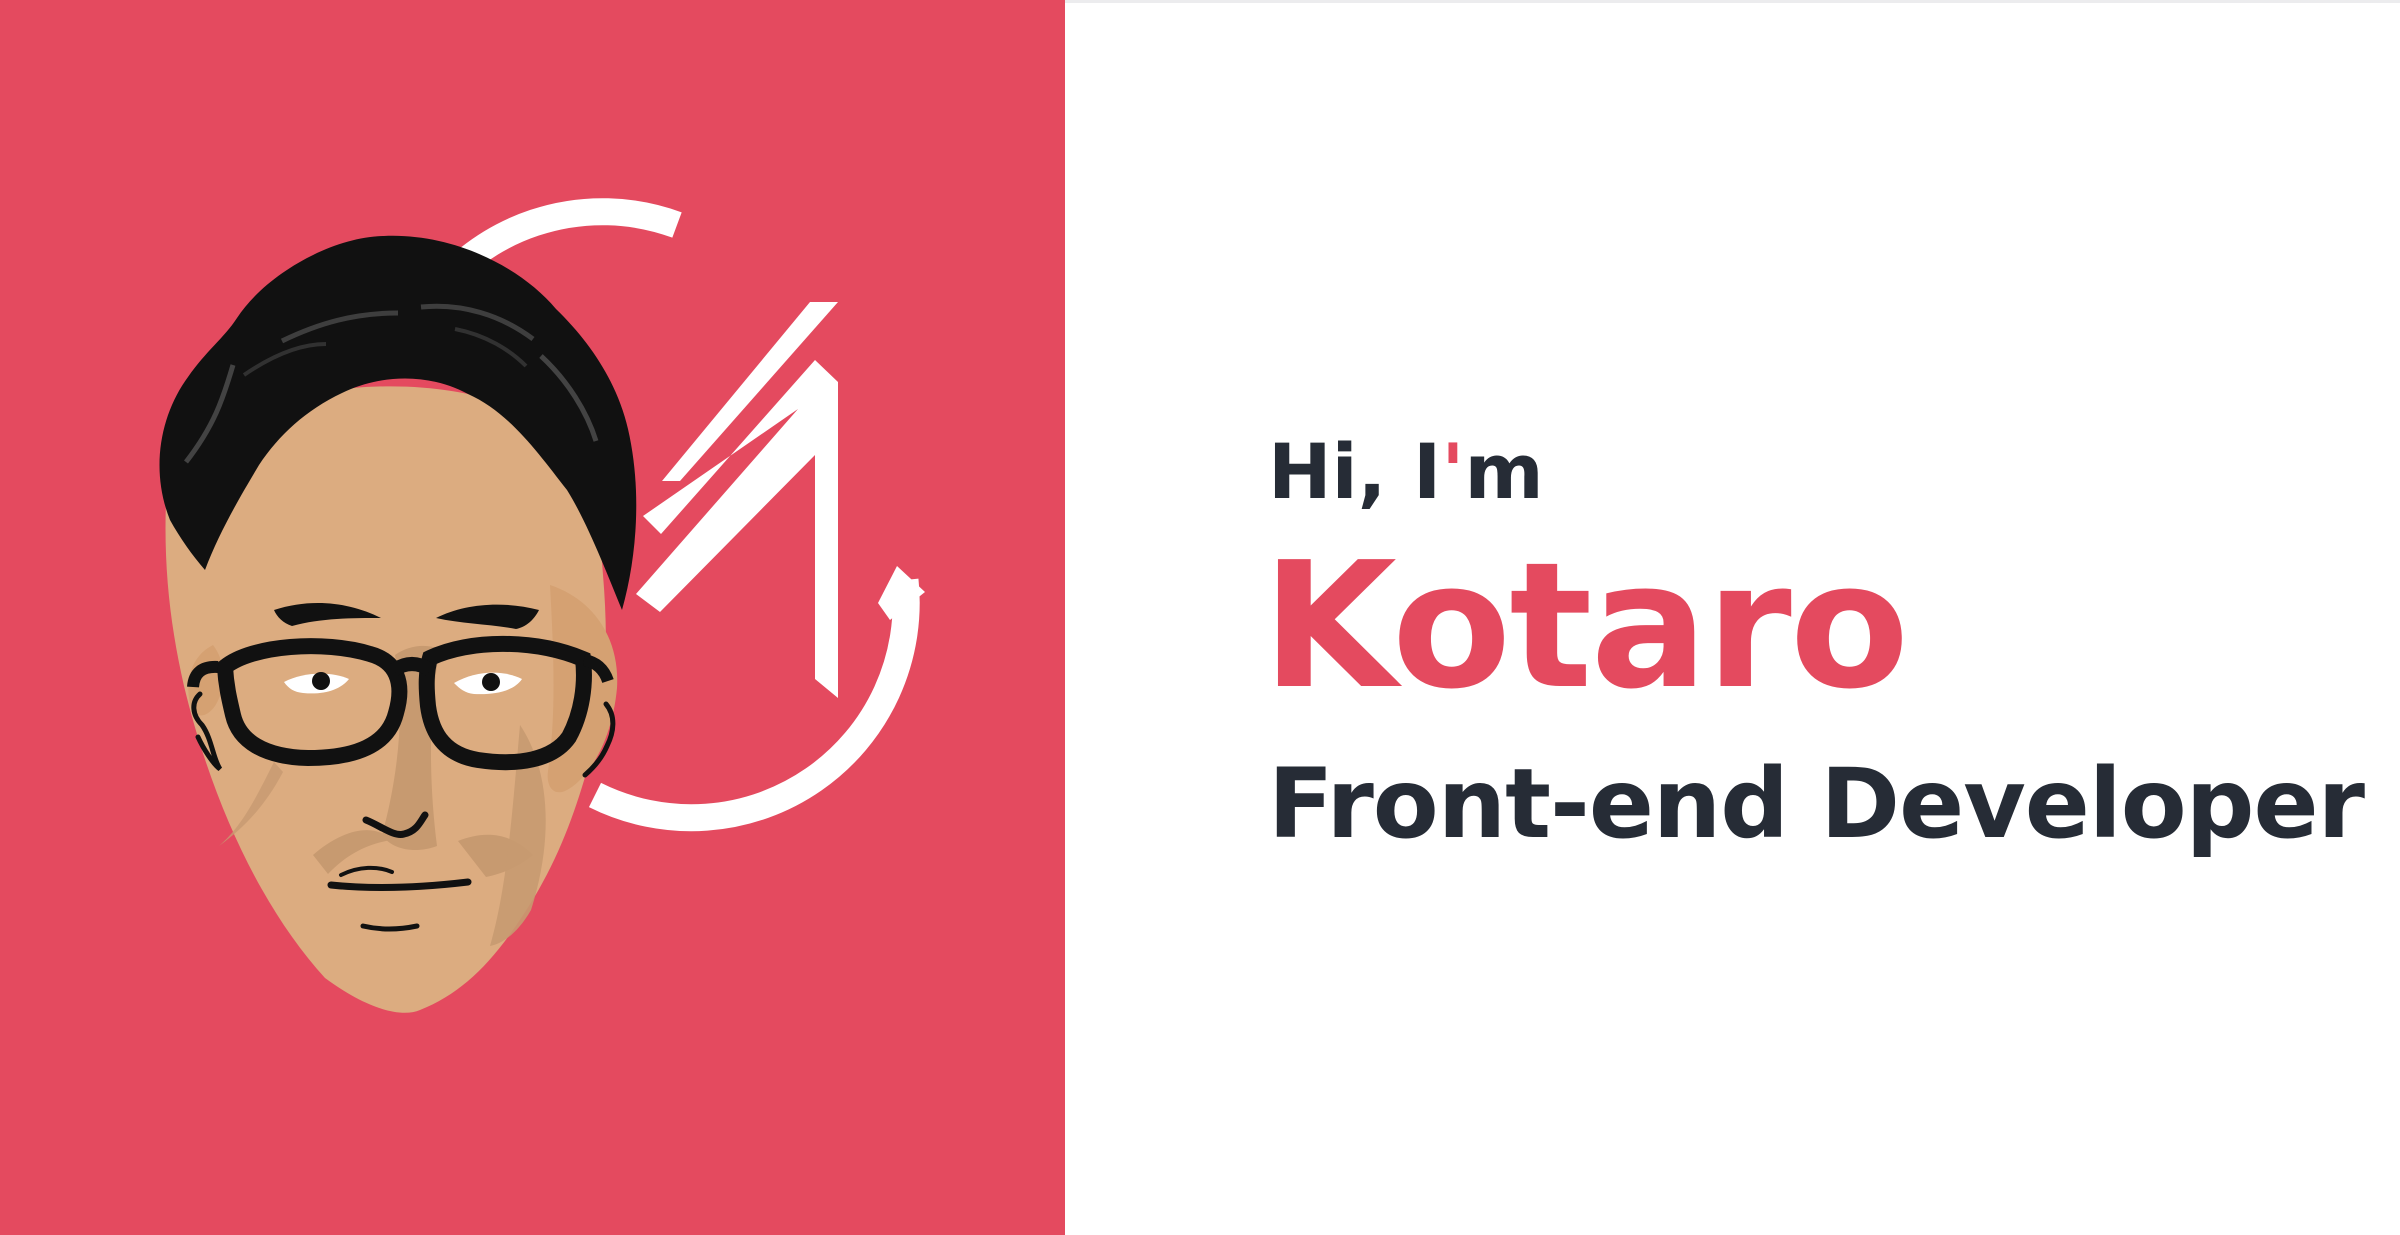  I want to click on greeting-text: Hi, I'm, so click(1406, 472).